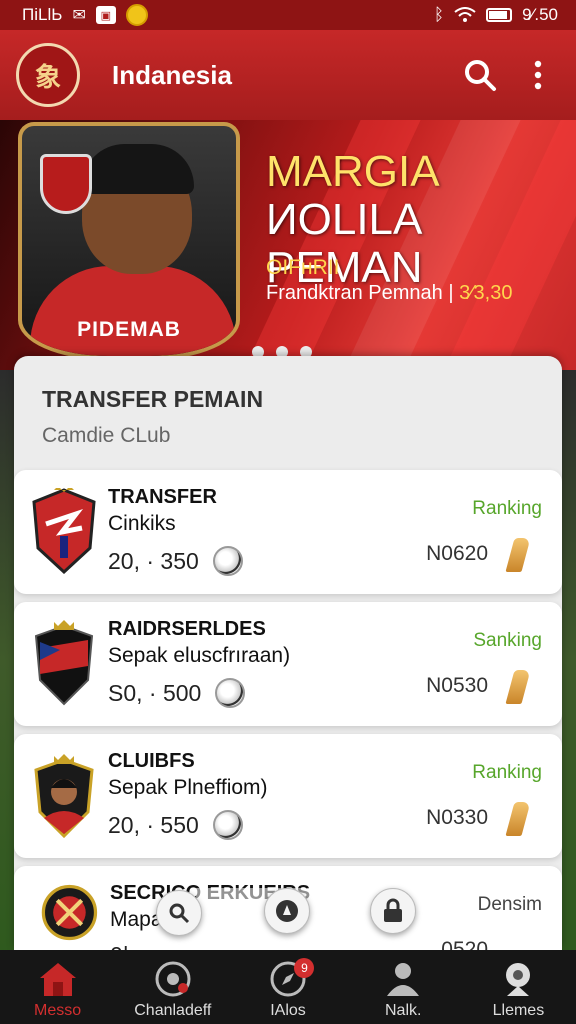 Image resolution: width=576 pixels, height=1024 pixels. Describe the element at coordinates (79, 15) in the screenshot. I see `notification-icon: ✉` at that location.